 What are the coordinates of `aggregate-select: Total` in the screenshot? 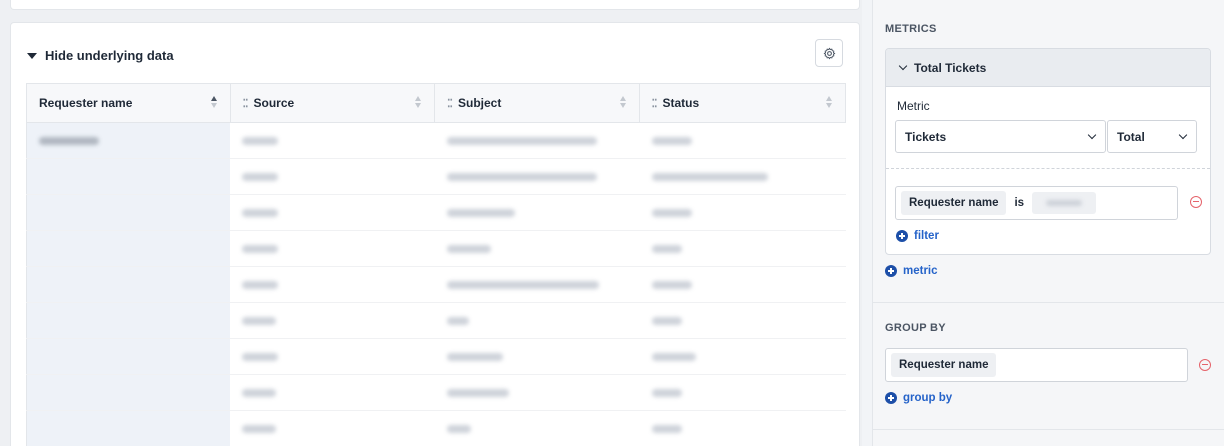 It's located at (1152, 136).